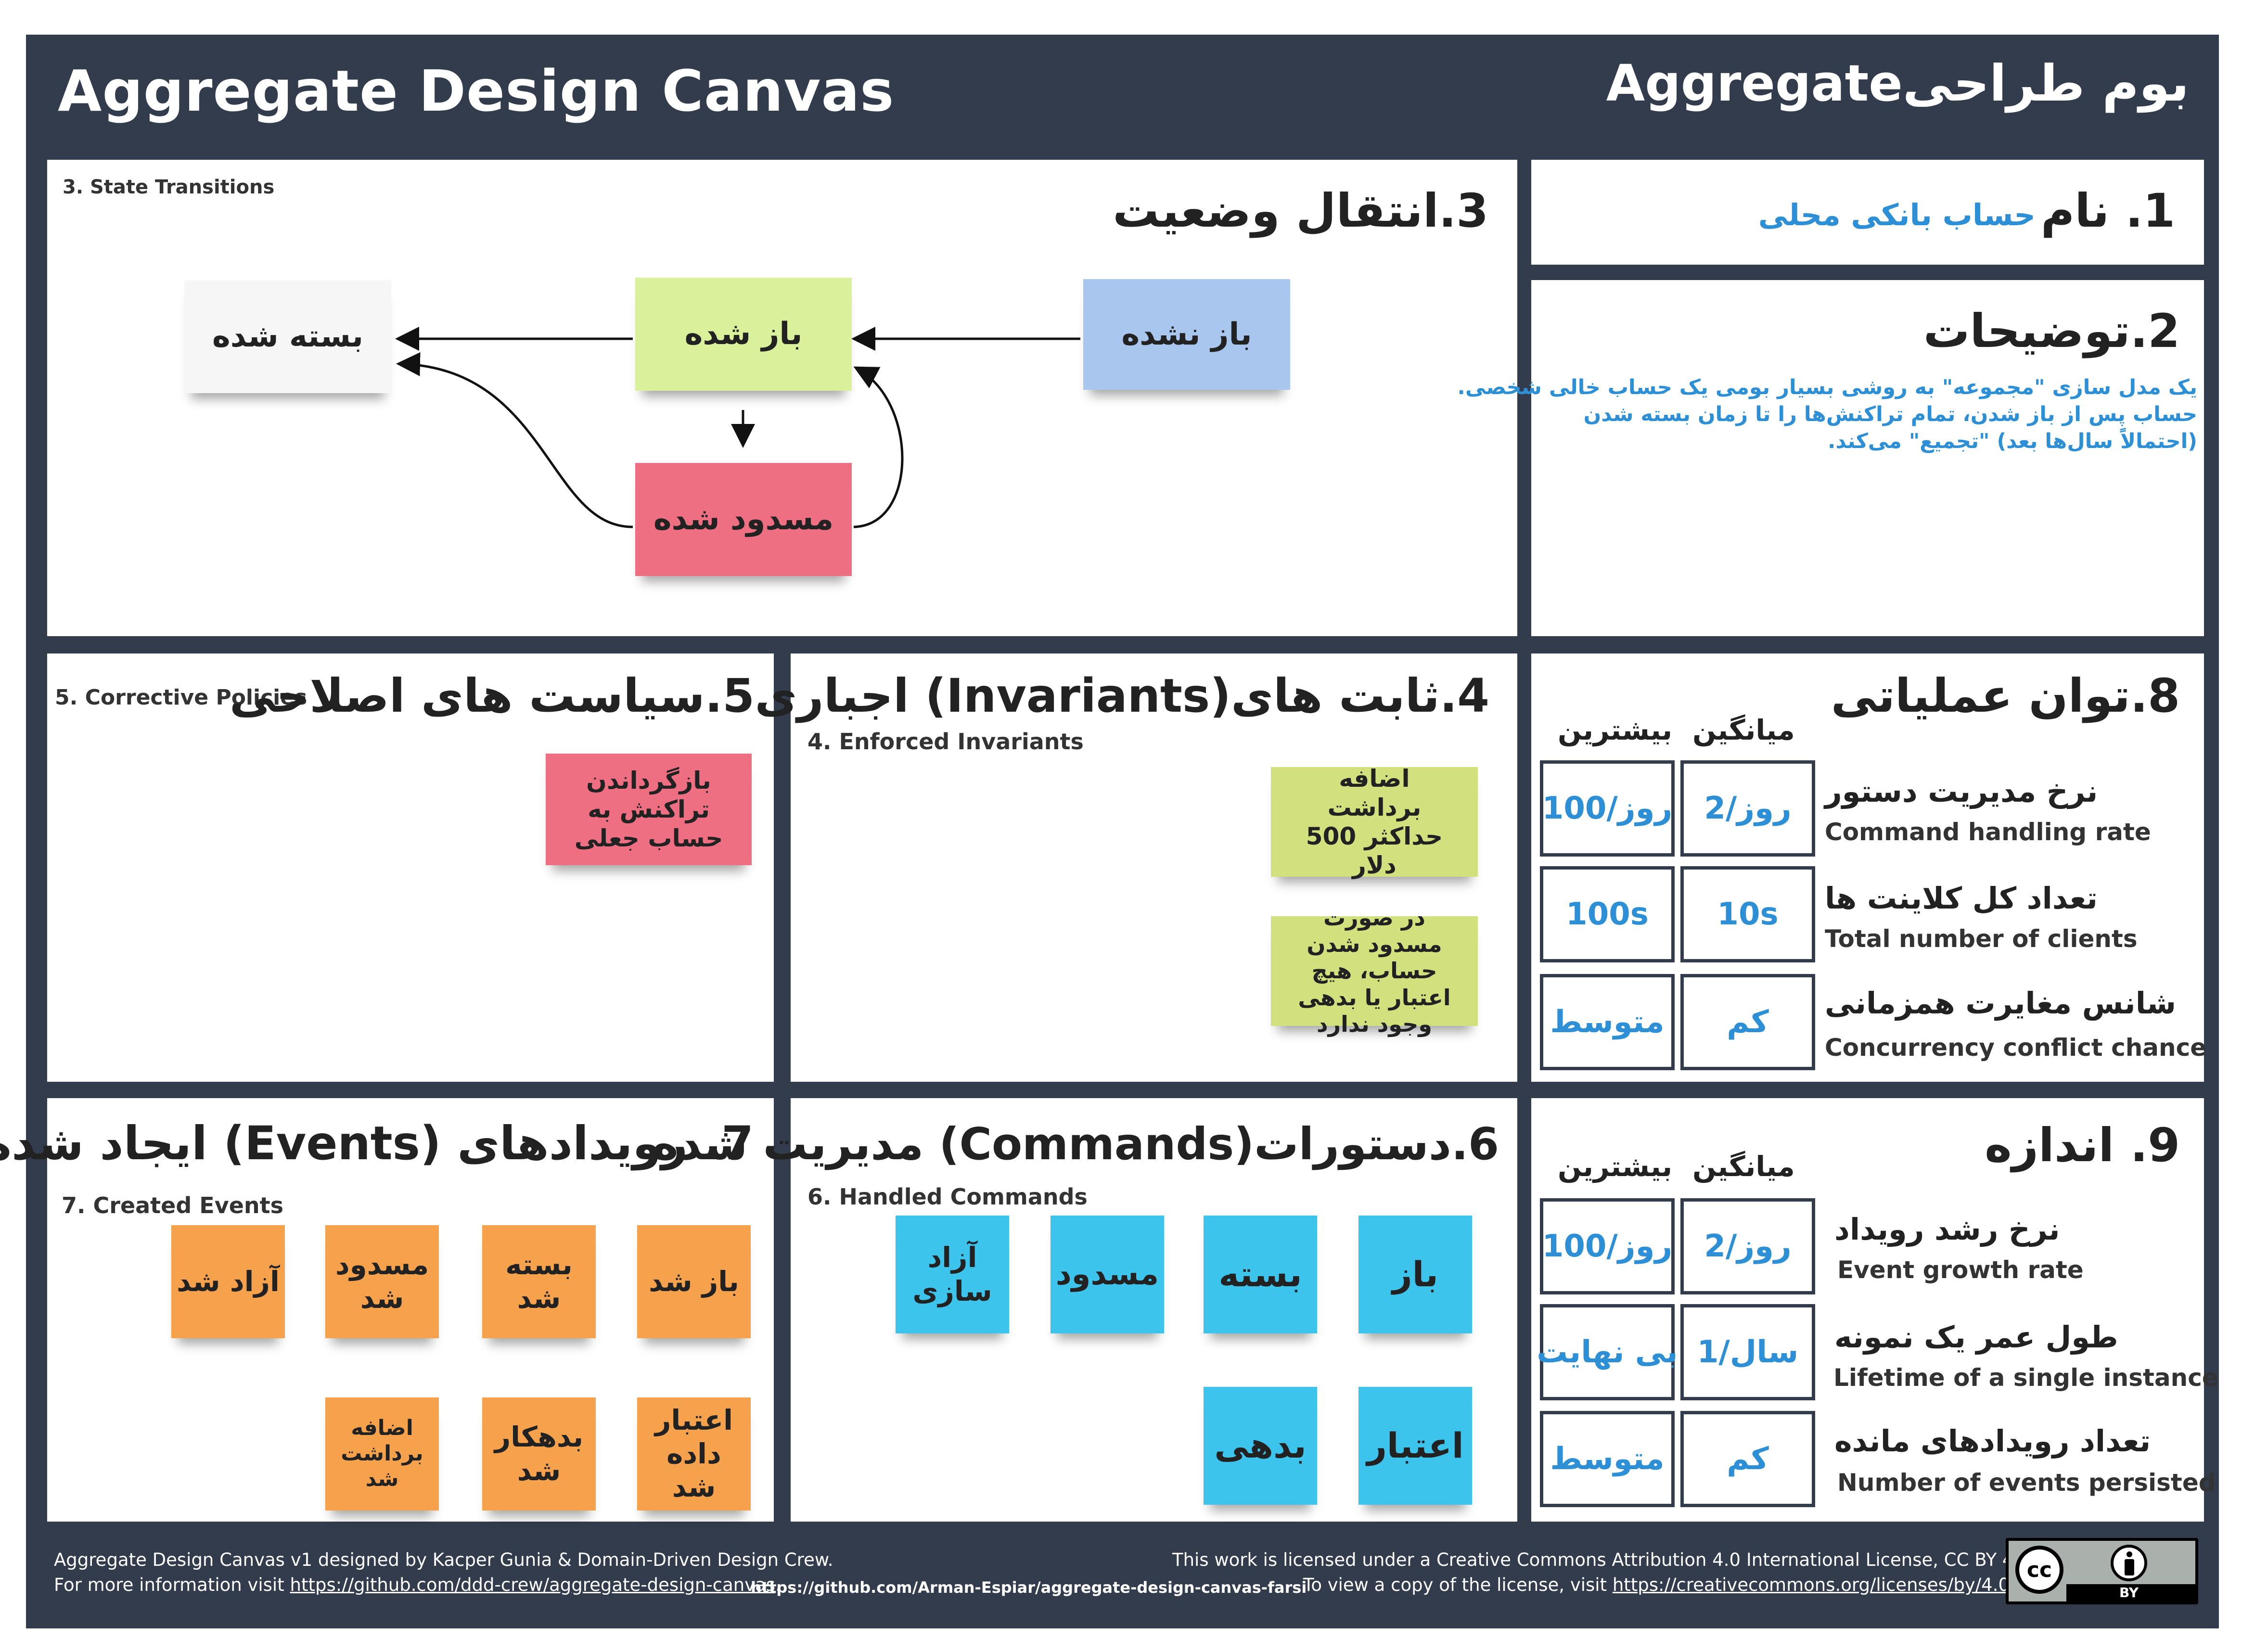 This screenshot has height=1652, width=2242. I want to click on size-max-value: بی نهایت, so click(1608, 1352).